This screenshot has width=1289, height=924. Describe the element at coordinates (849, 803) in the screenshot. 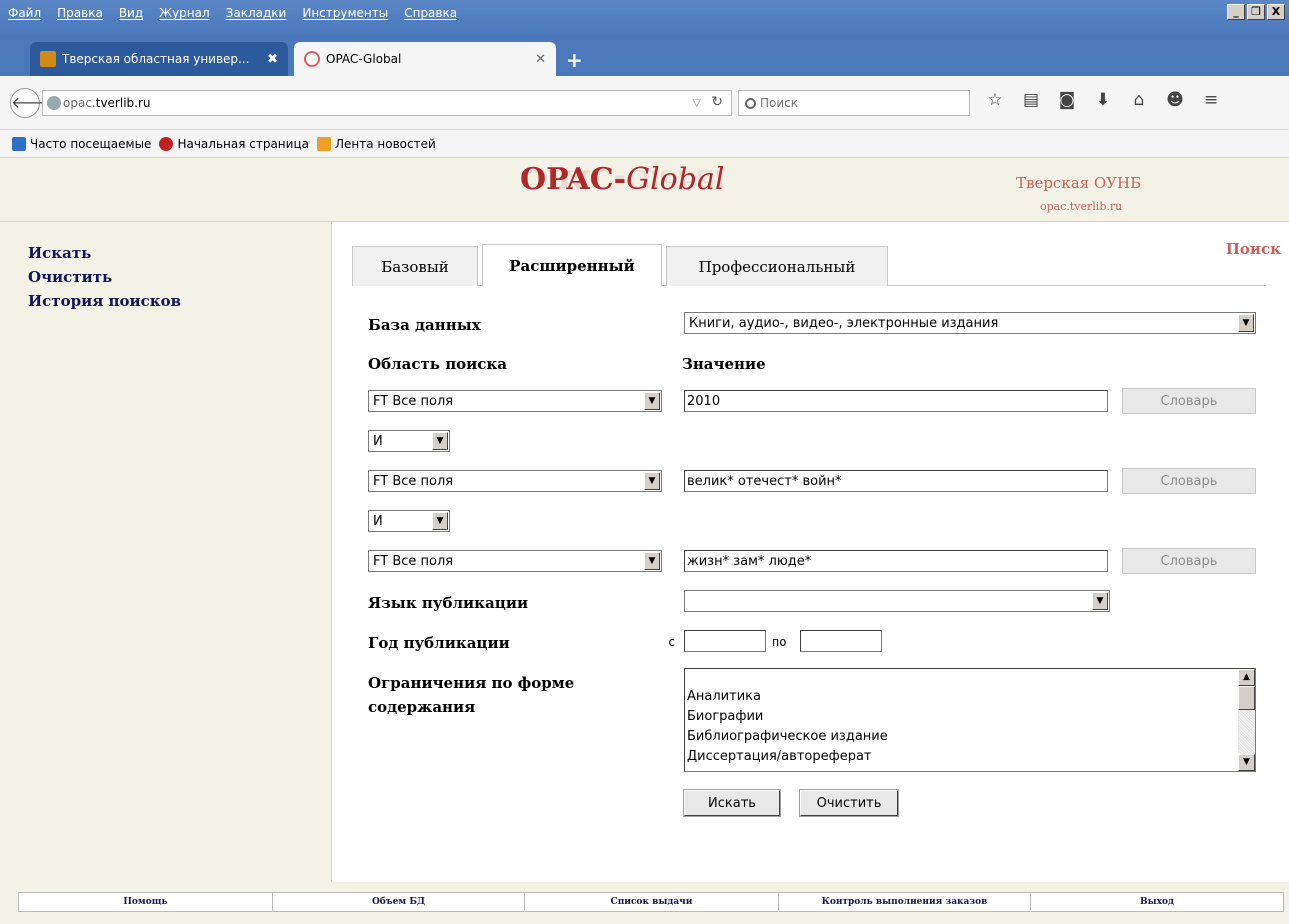

I see `clear-form-button: Очистить` at that location.